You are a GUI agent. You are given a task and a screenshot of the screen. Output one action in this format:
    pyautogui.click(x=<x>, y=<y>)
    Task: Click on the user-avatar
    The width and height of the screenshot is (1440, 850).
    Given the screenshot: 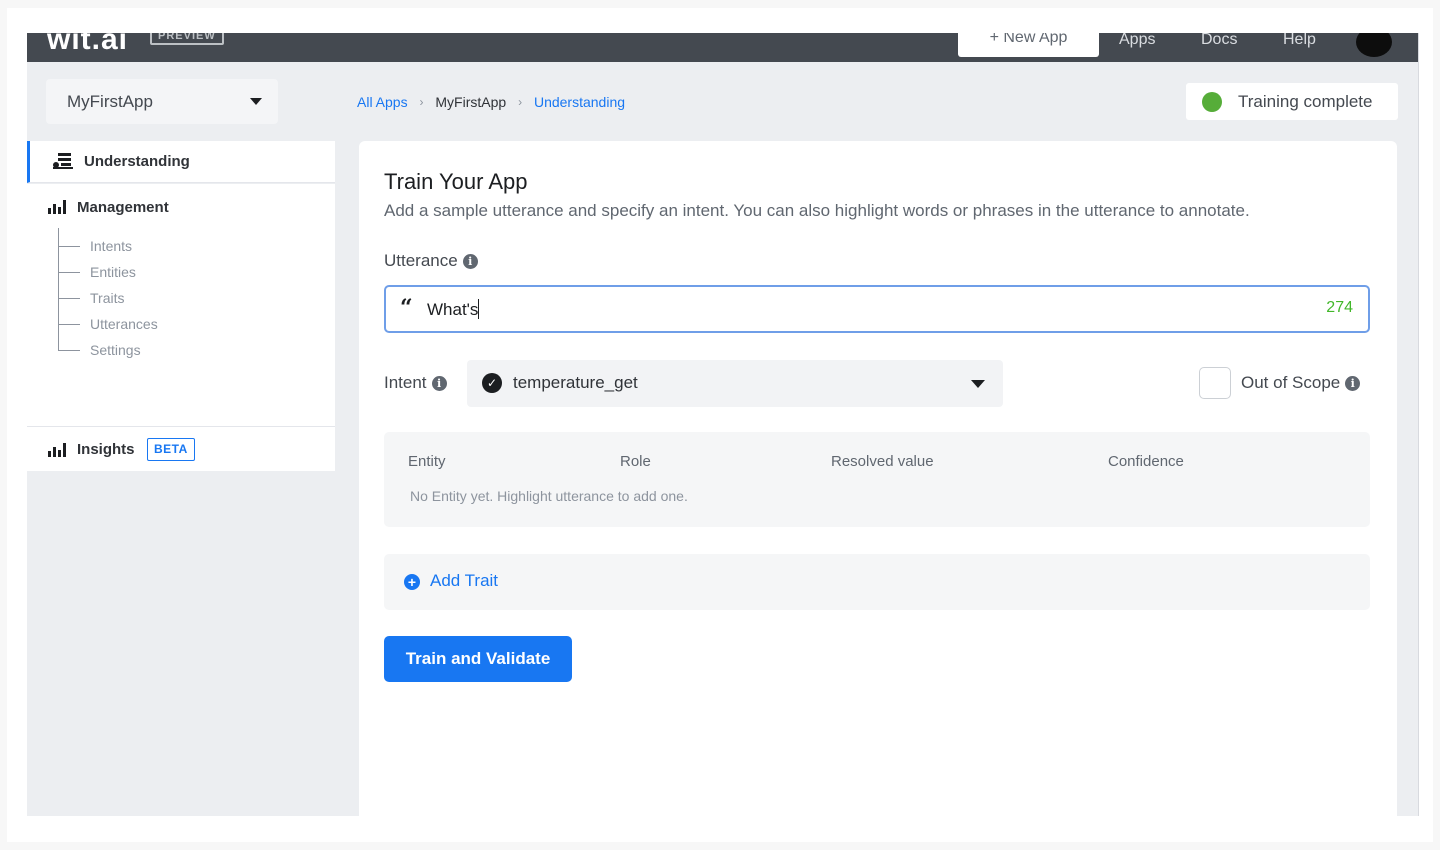 What is the action you would take?
    pyautogui.click(x=1374, y=45)
    